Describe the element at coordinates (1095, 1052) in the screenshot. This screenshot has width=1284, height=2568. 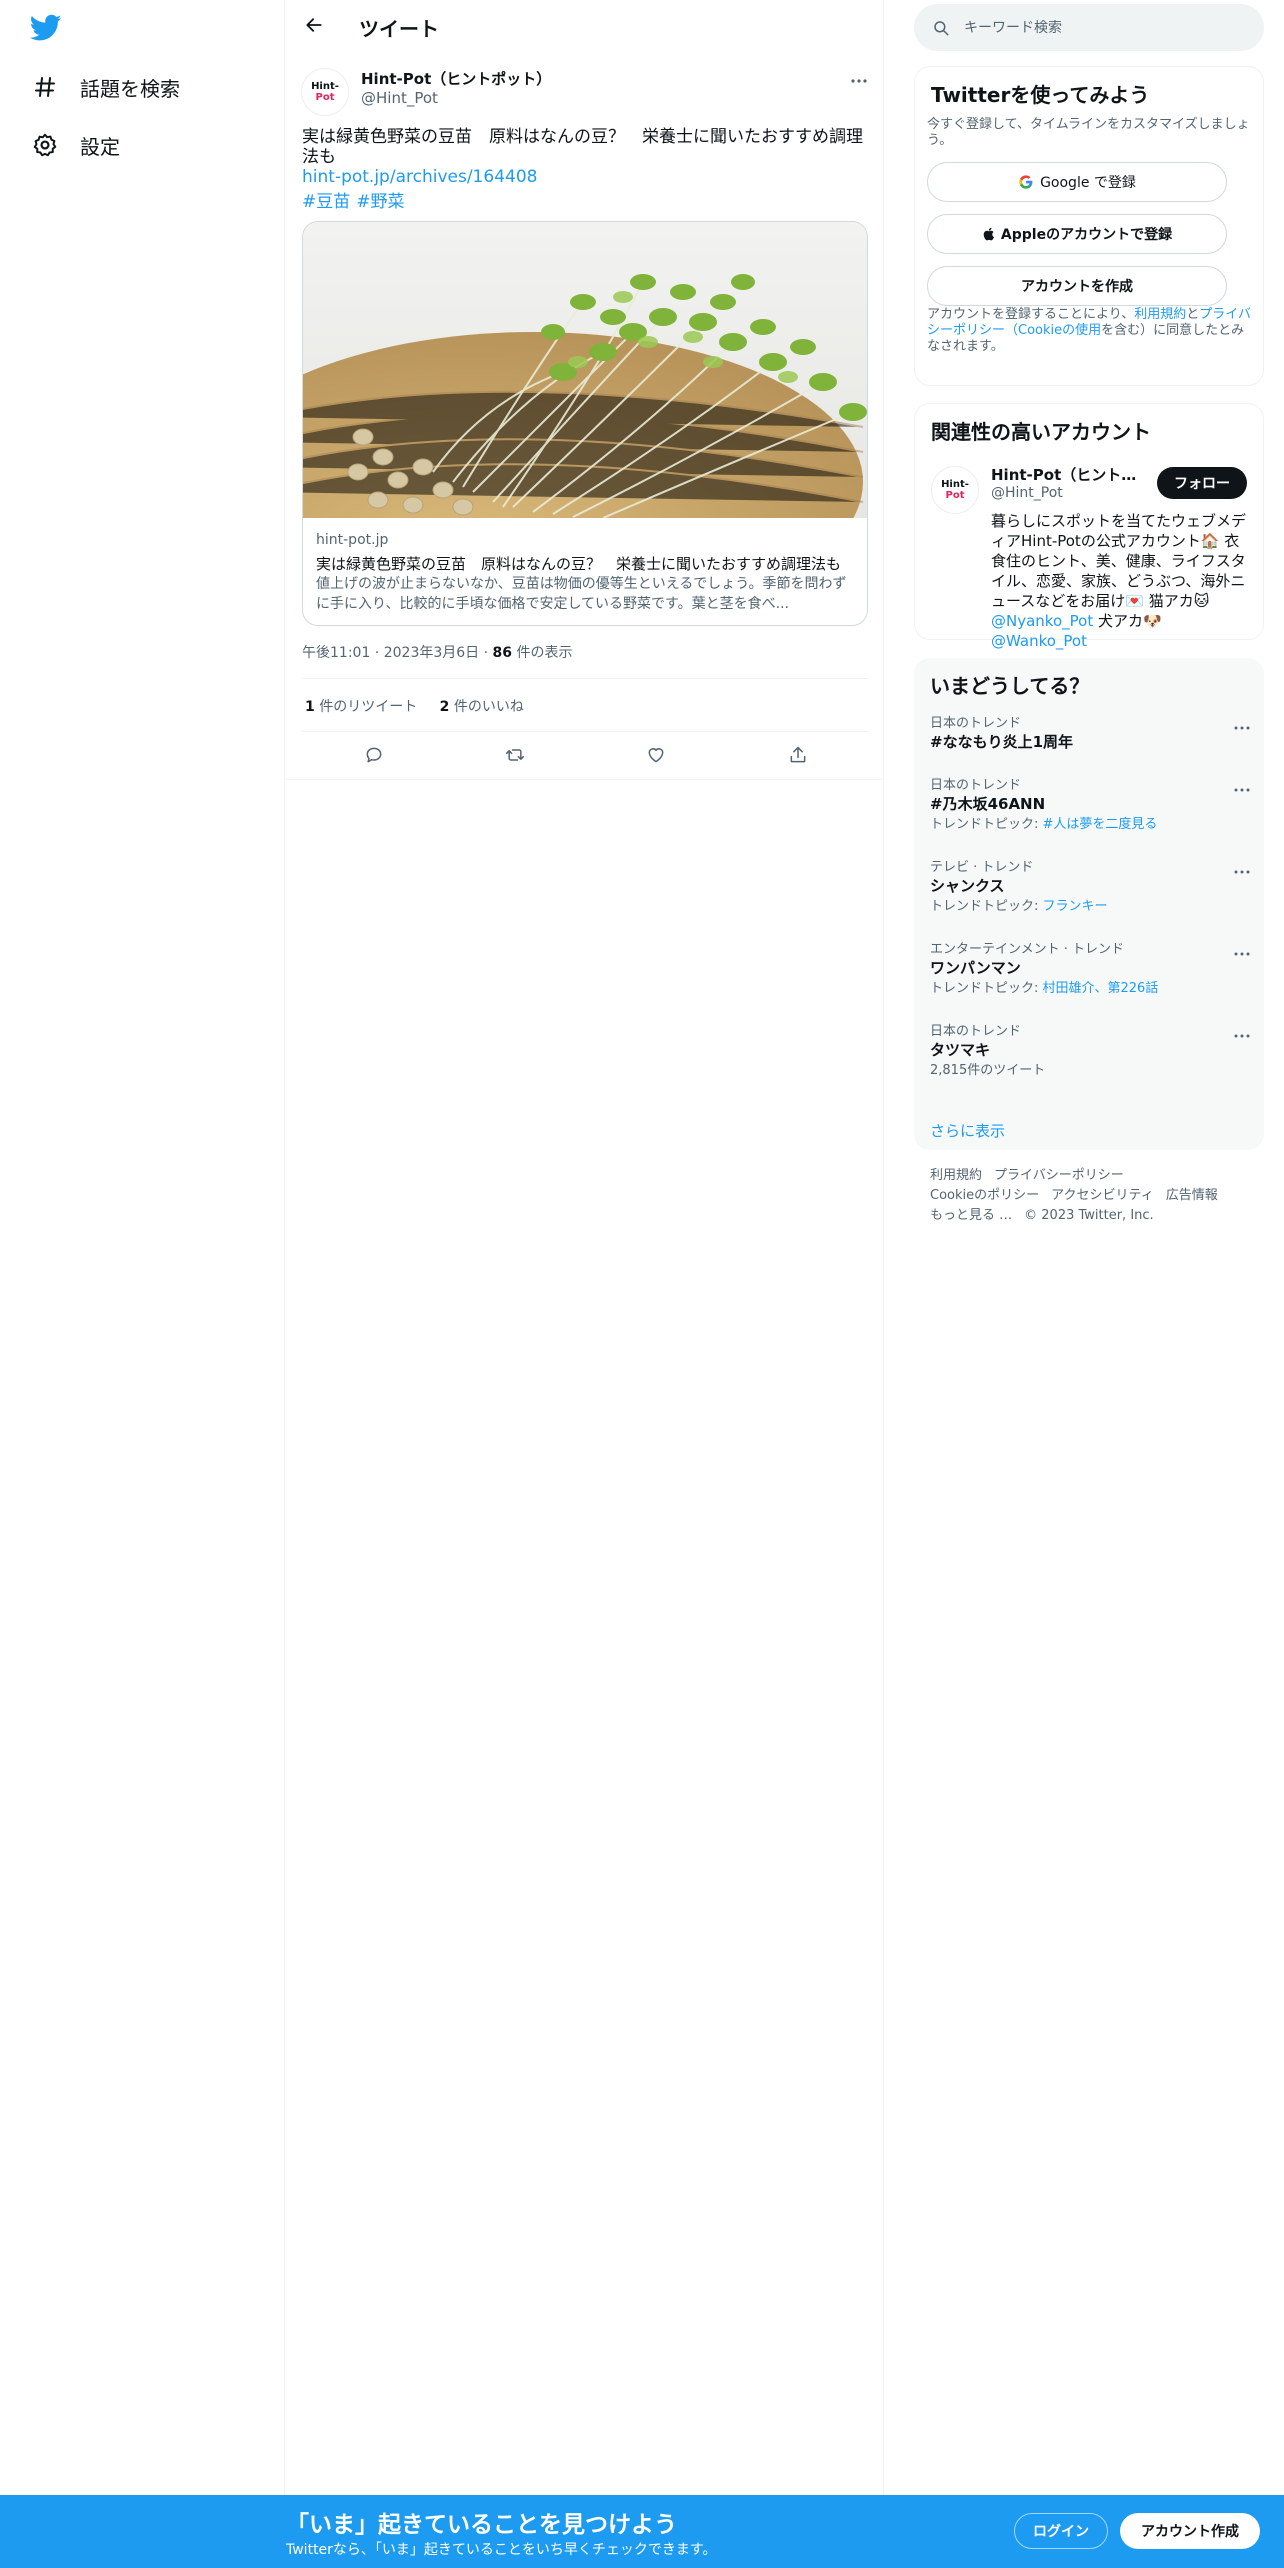
I see `trend-item: 日本のトレンド タツマキ 2,815件のツイート` at that location.